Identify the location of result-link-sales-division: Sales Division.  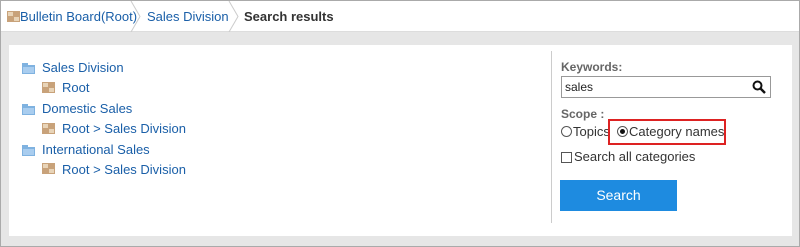
(83, 67).